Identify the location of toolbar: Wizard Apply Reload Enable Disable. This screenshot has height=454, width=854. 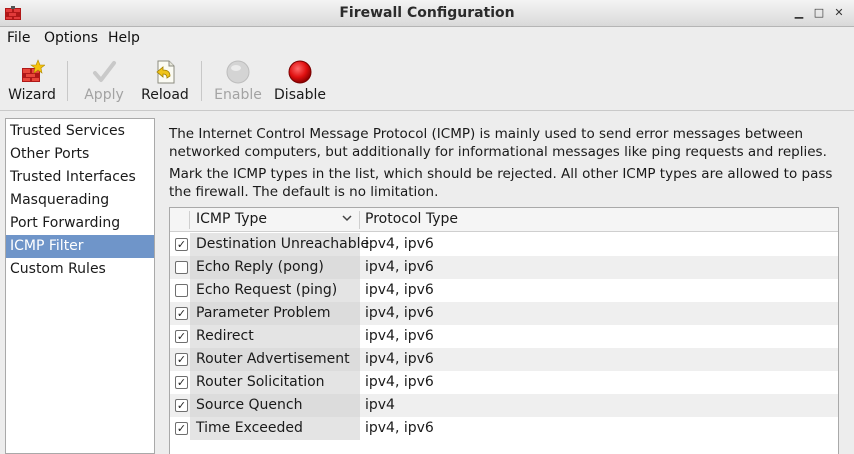
(427, 81).